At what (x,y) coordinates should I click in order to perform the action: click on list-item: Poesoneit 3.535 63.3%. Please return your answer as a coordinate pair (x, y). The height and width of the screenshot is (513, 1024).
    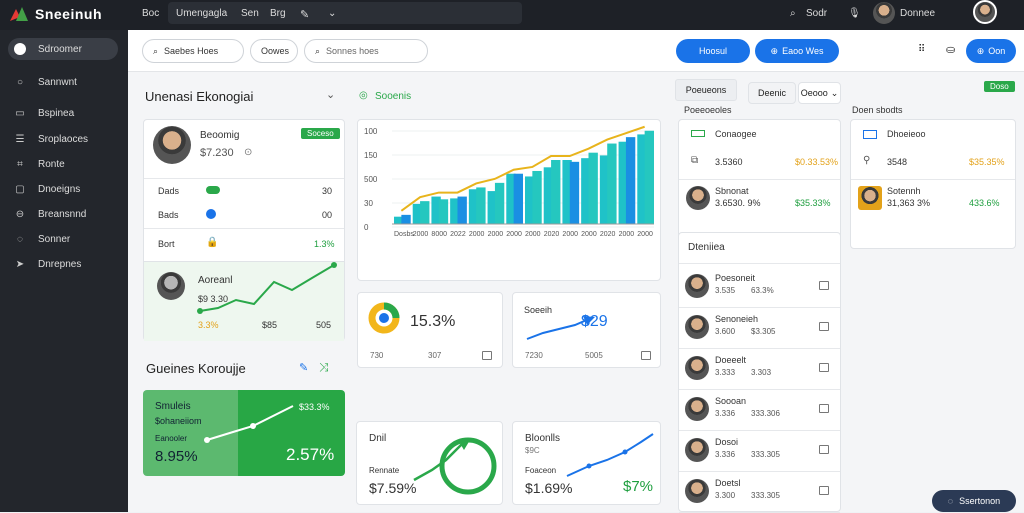
    Looking at the image, I should click on (759, 287).